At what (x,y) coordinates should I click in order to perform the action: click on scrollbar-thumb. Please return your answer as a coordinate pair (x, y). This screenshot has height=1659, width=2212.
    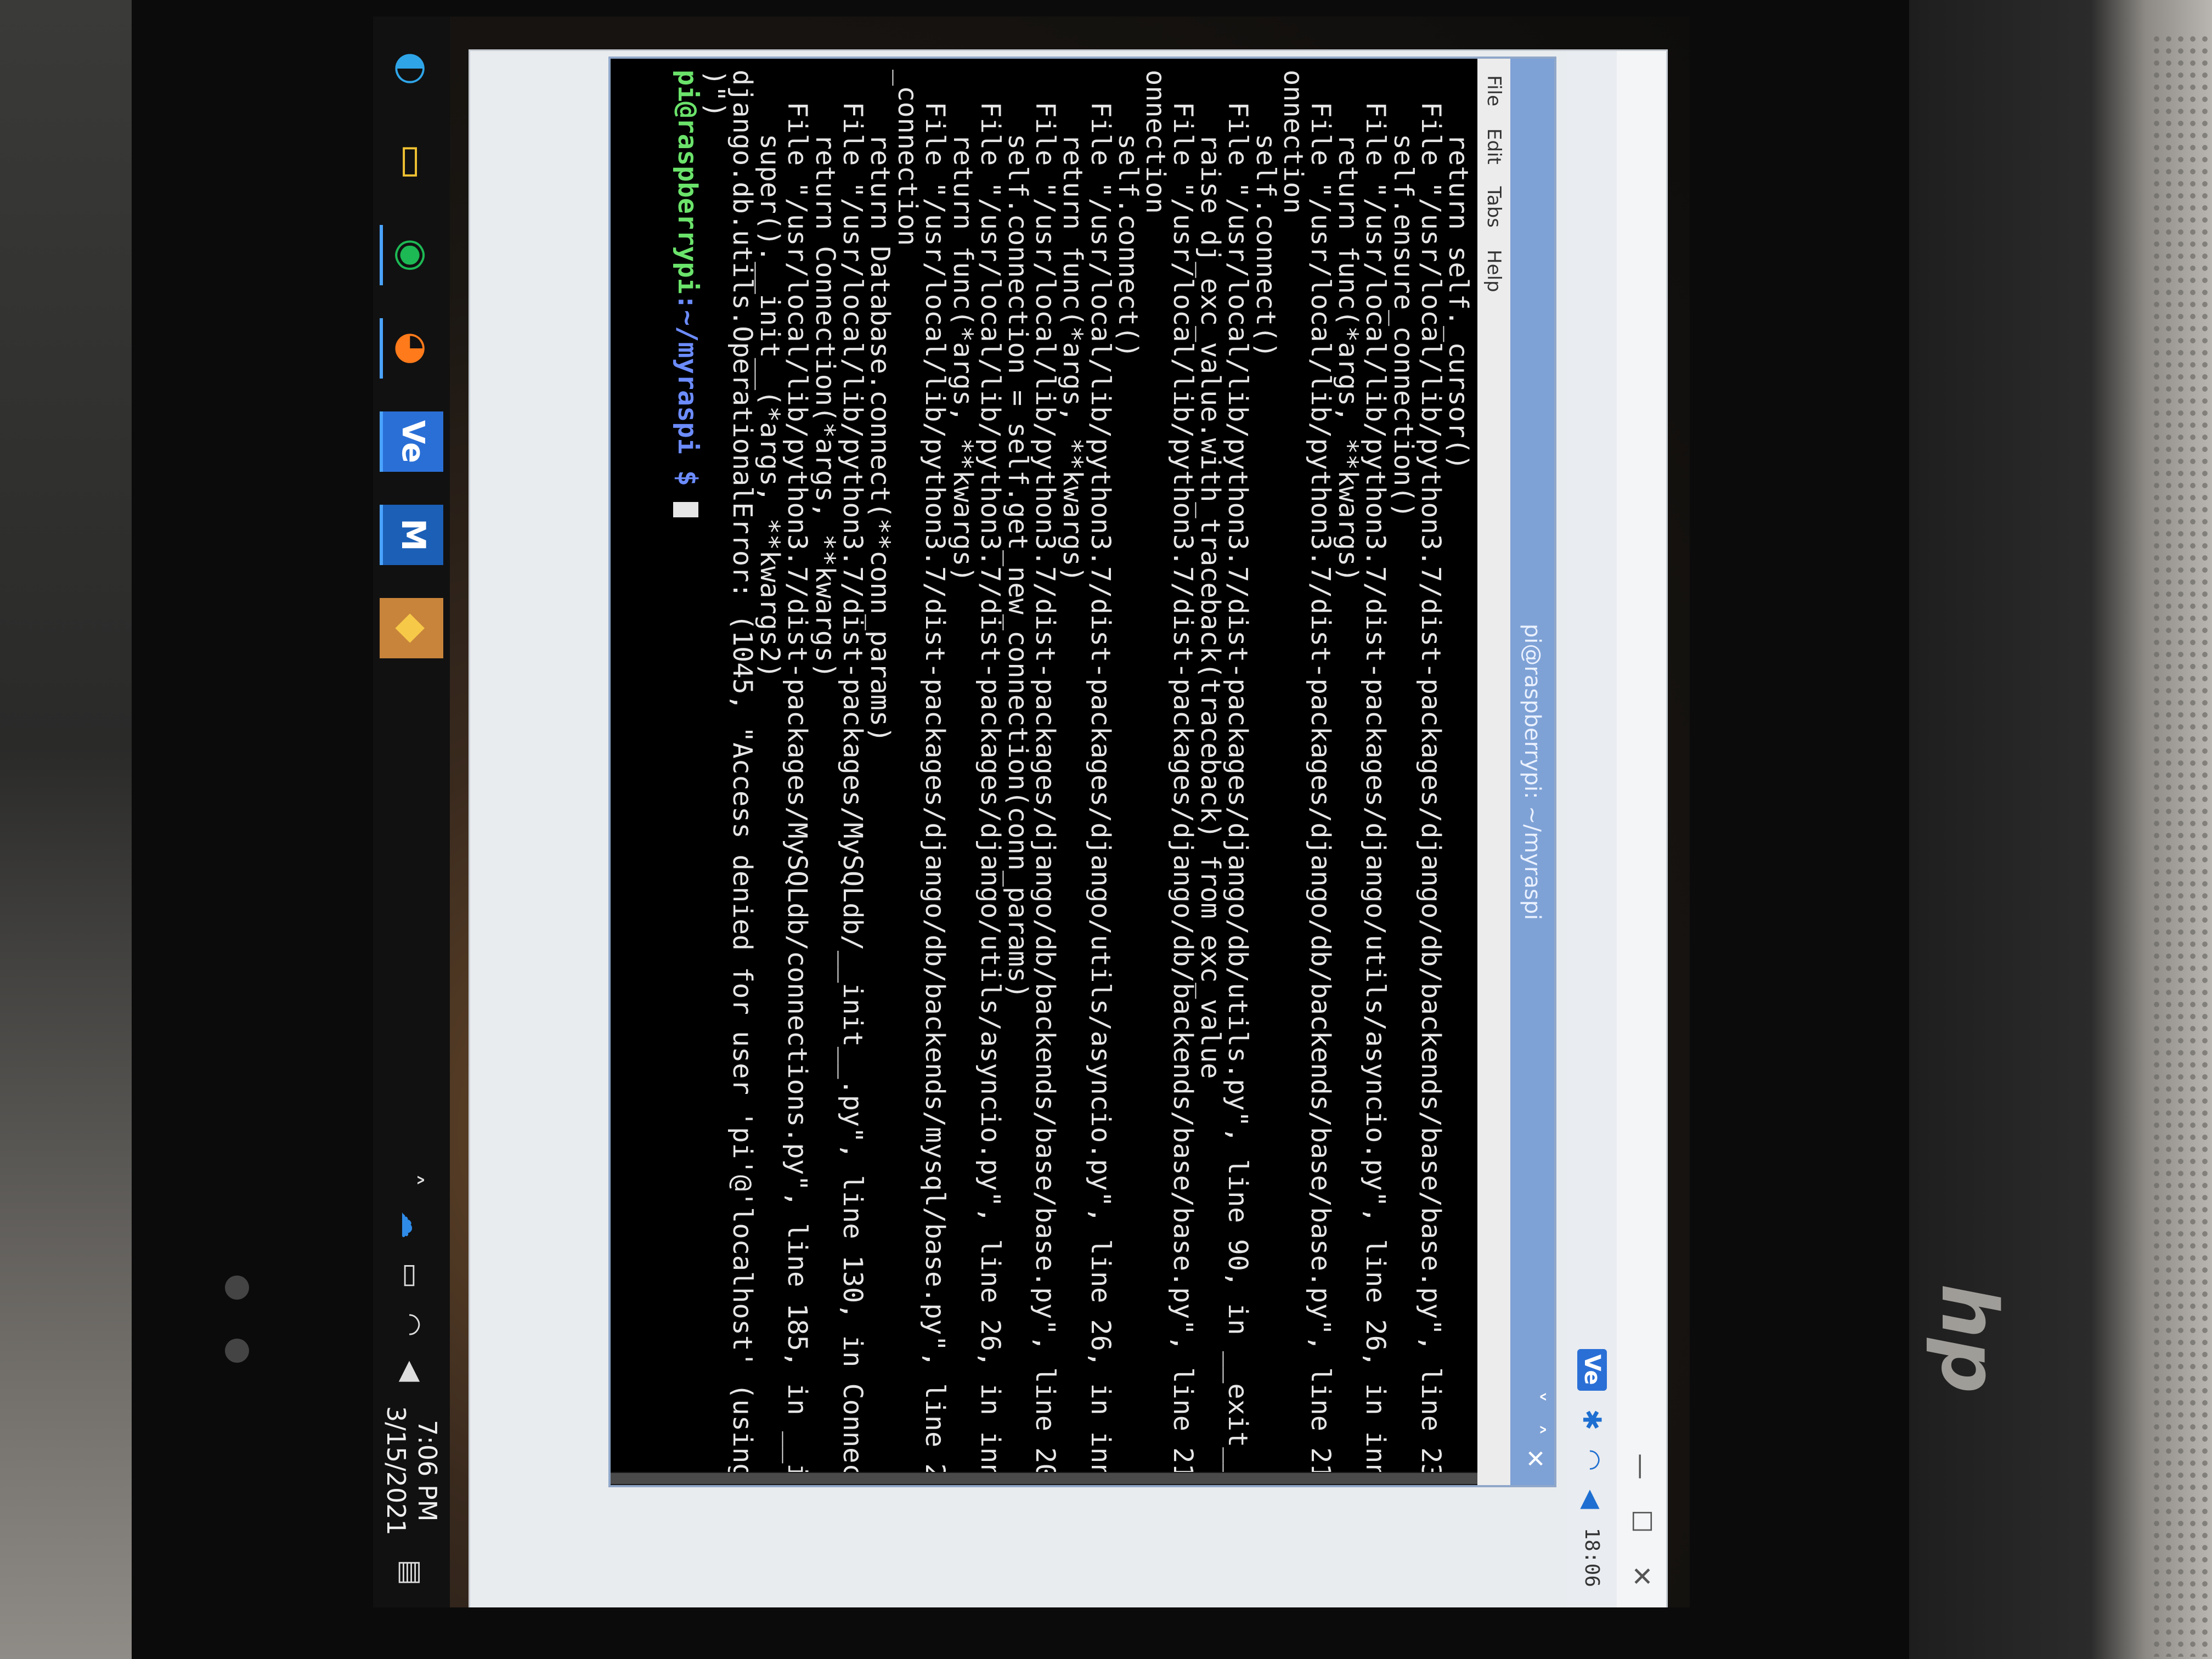
    Looking at the image, I should click on (1044, 1479).